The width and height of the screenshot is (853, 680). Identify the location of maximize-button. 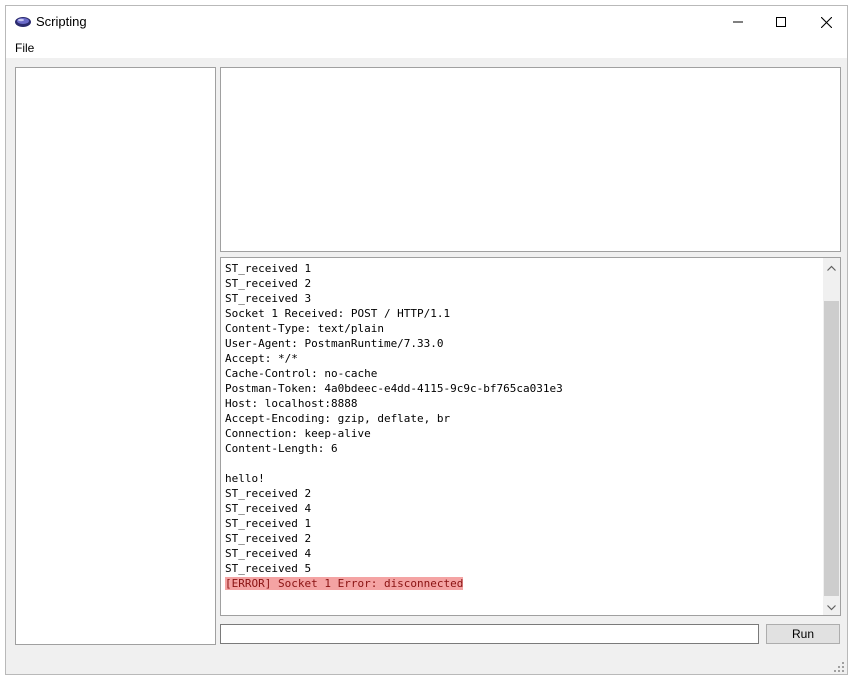
(781, 22).